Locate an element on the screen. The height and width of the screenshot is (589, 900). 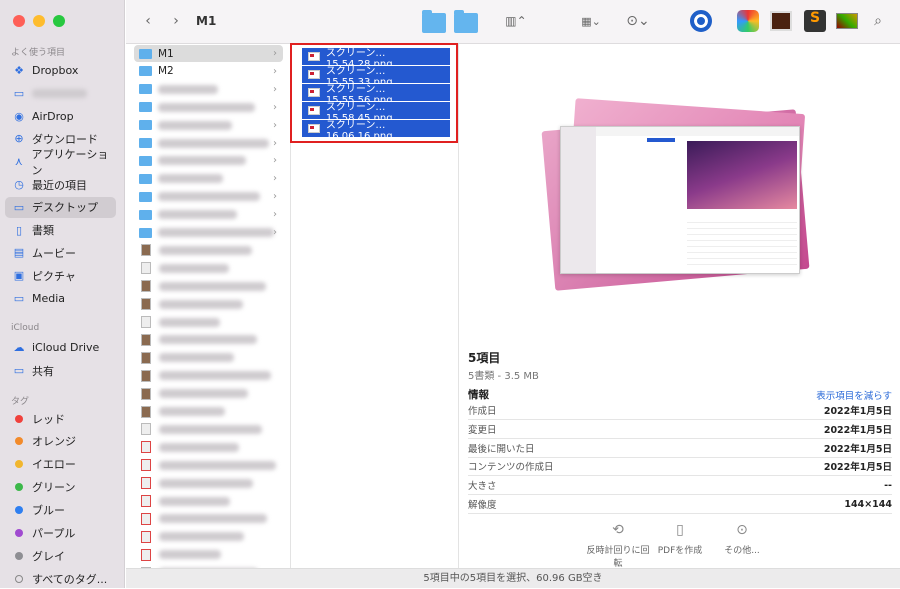
tag-label: ブルー is located at coordinates (48, 511).